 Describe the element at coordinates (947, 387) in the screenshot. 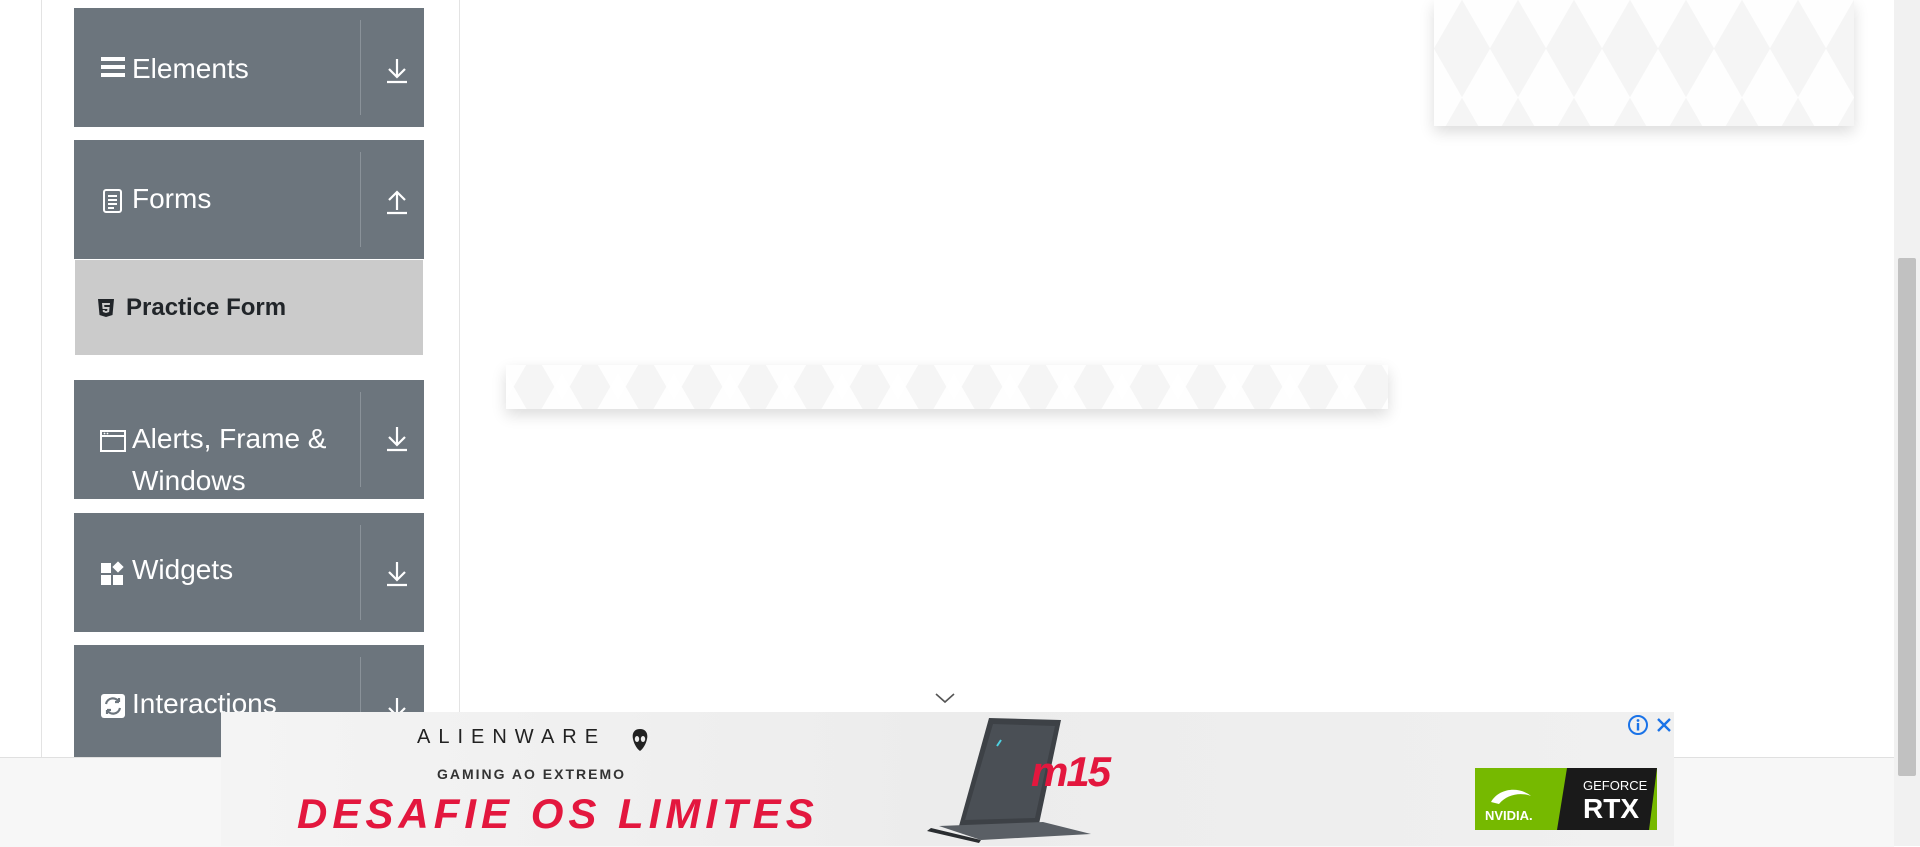

I see `ad-placeholder-banner` at that location.